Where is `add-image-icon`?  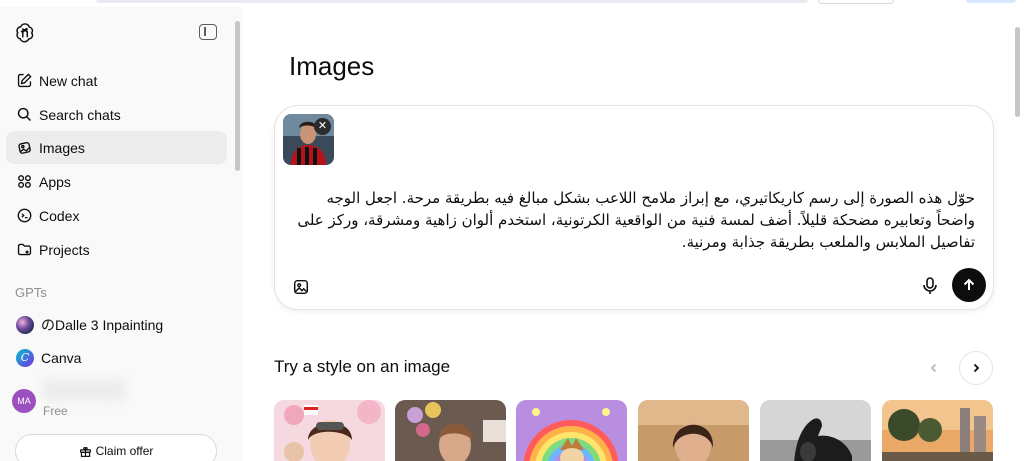 add-image-icon is located at coordinates (301, 287).